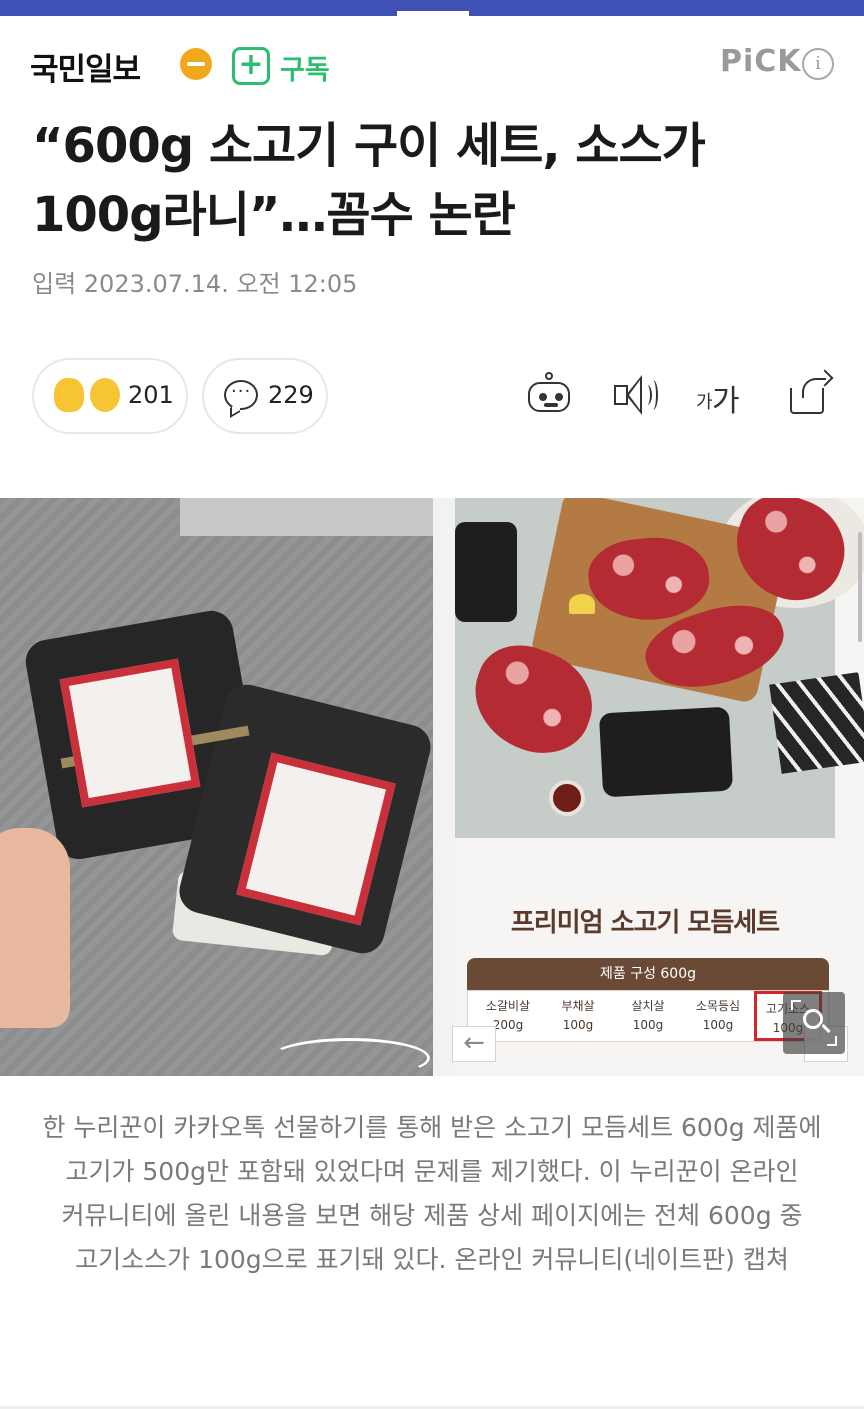  Describe the element at coordinates (578, 1016) in the screenshot. I see `spec-item: 부채살 100g` at that location.